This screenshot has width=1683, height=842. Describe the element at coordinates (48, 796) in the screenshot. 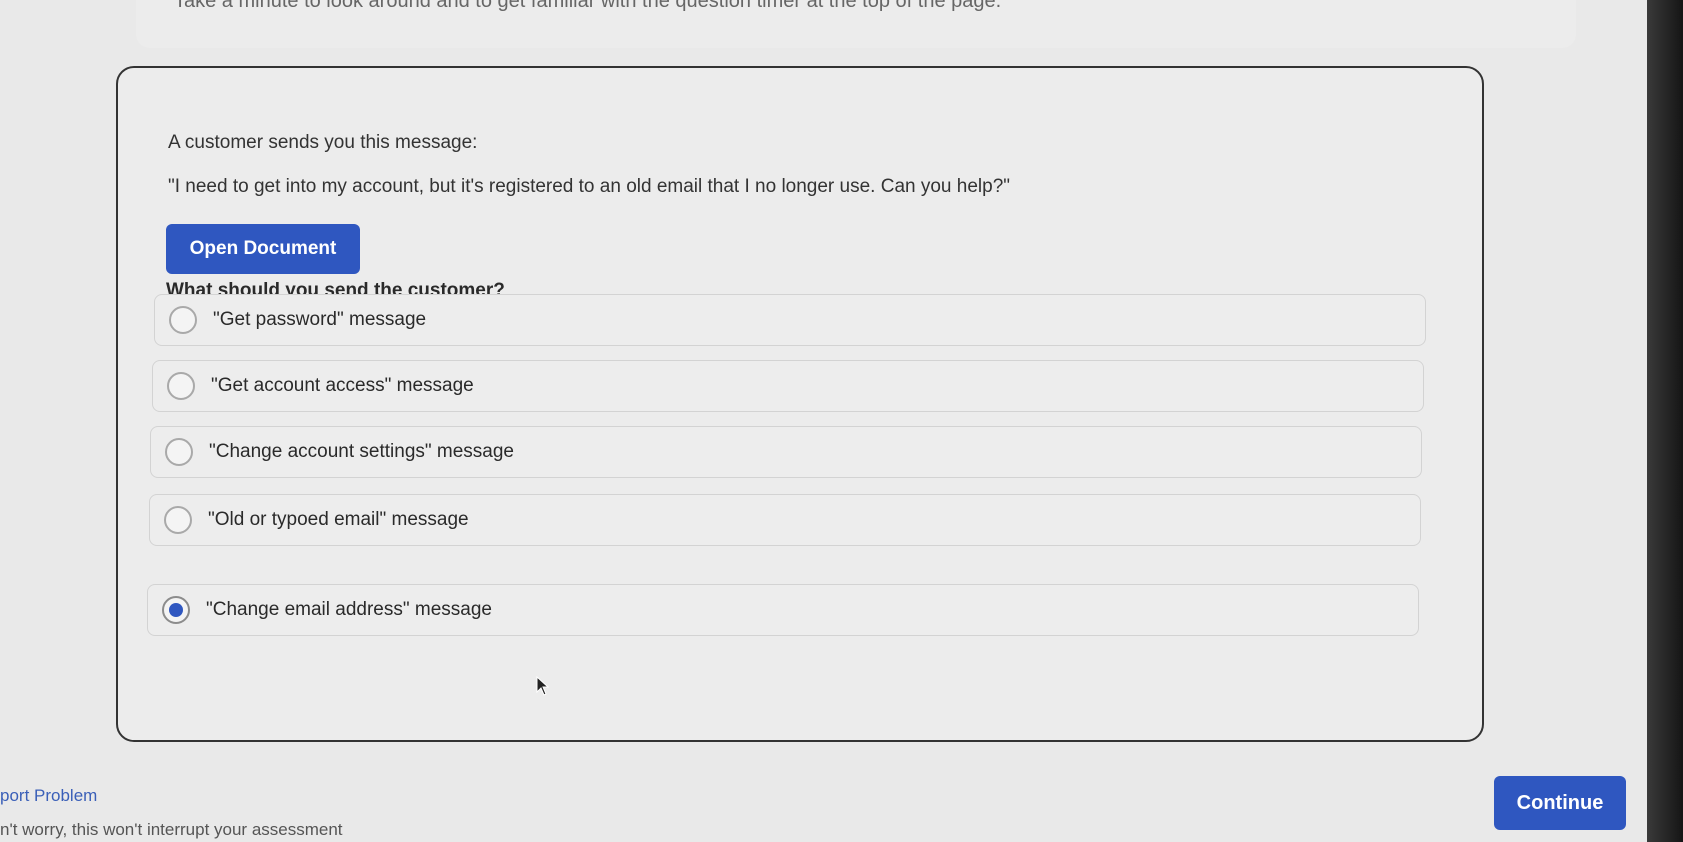

I see `report-problem-link: port Problem` at that location.